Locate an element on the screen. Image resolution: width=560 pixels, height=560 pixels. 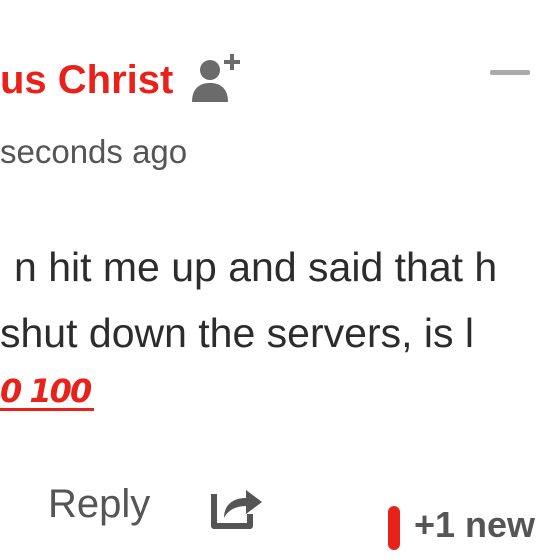
new-replies-marker is located at coordinates (394, 528).